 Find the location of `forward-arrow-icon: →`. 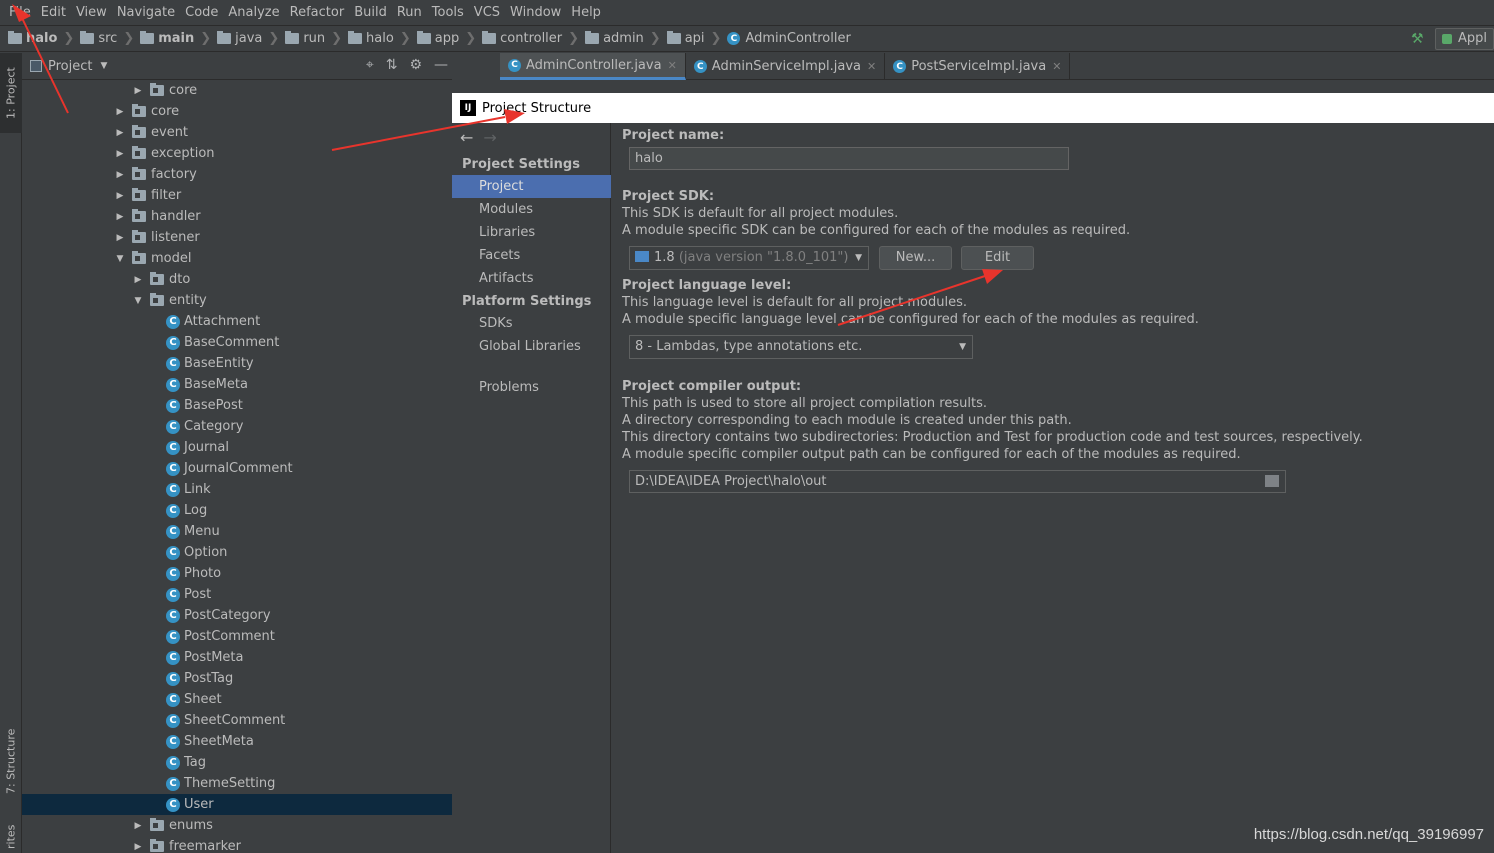

forward-arrow-icon: → is located at coordinates (489, 137).